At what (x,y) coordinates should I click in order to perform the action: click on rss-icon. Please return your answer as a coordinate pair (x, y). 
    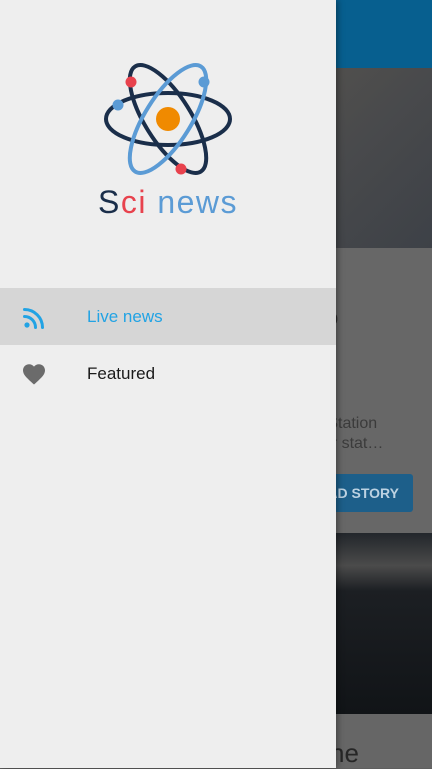
    Looking at the image, I should click on (33, 318).